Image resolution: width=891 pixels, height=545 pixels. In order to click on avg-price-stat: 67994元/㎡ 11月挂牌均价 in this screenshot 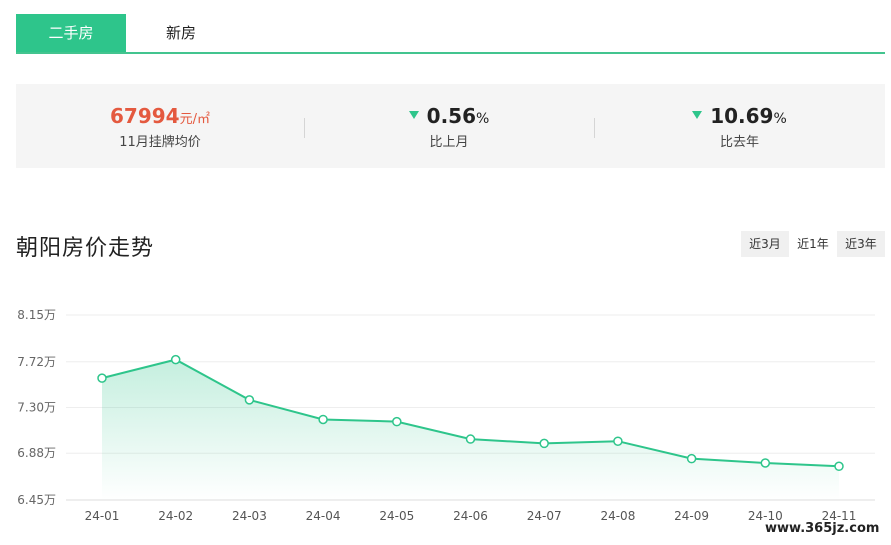, I will do `click(160, 126)`.